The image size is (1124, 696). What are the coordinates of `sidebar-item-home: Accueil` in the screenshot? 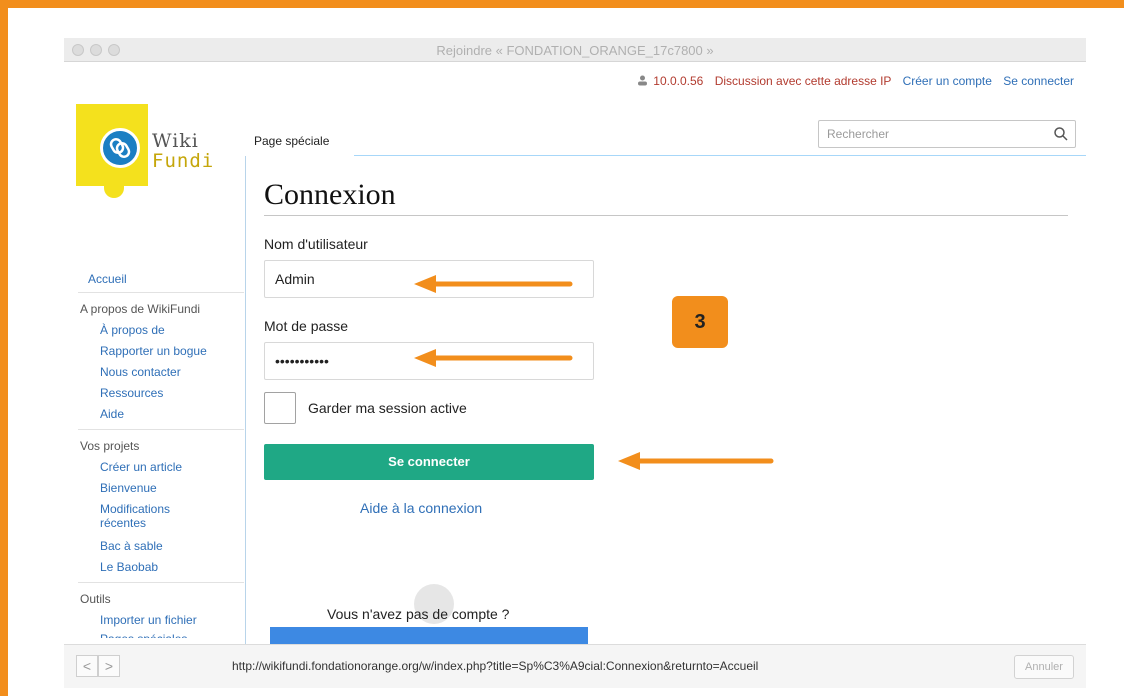 It's located at (107, 279).